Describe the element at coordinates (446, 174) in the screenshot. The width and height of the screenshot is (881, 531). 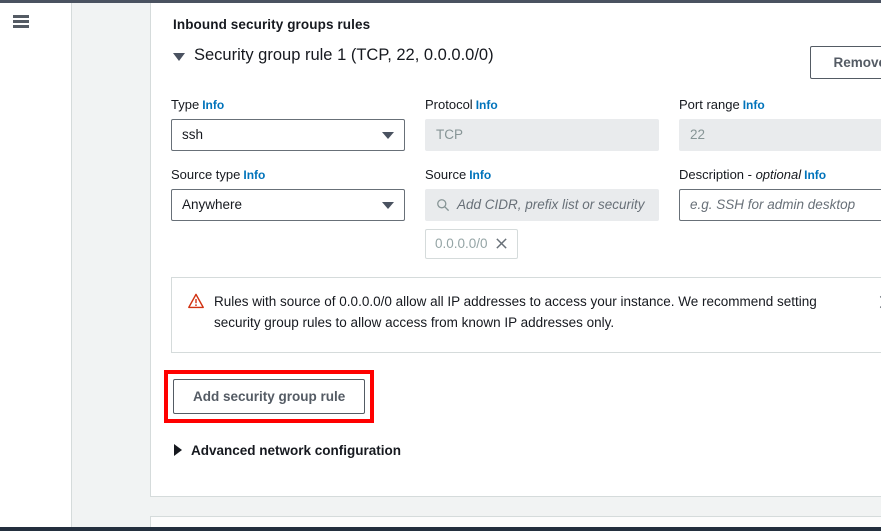
I see `source-label-text: Source` at that location.